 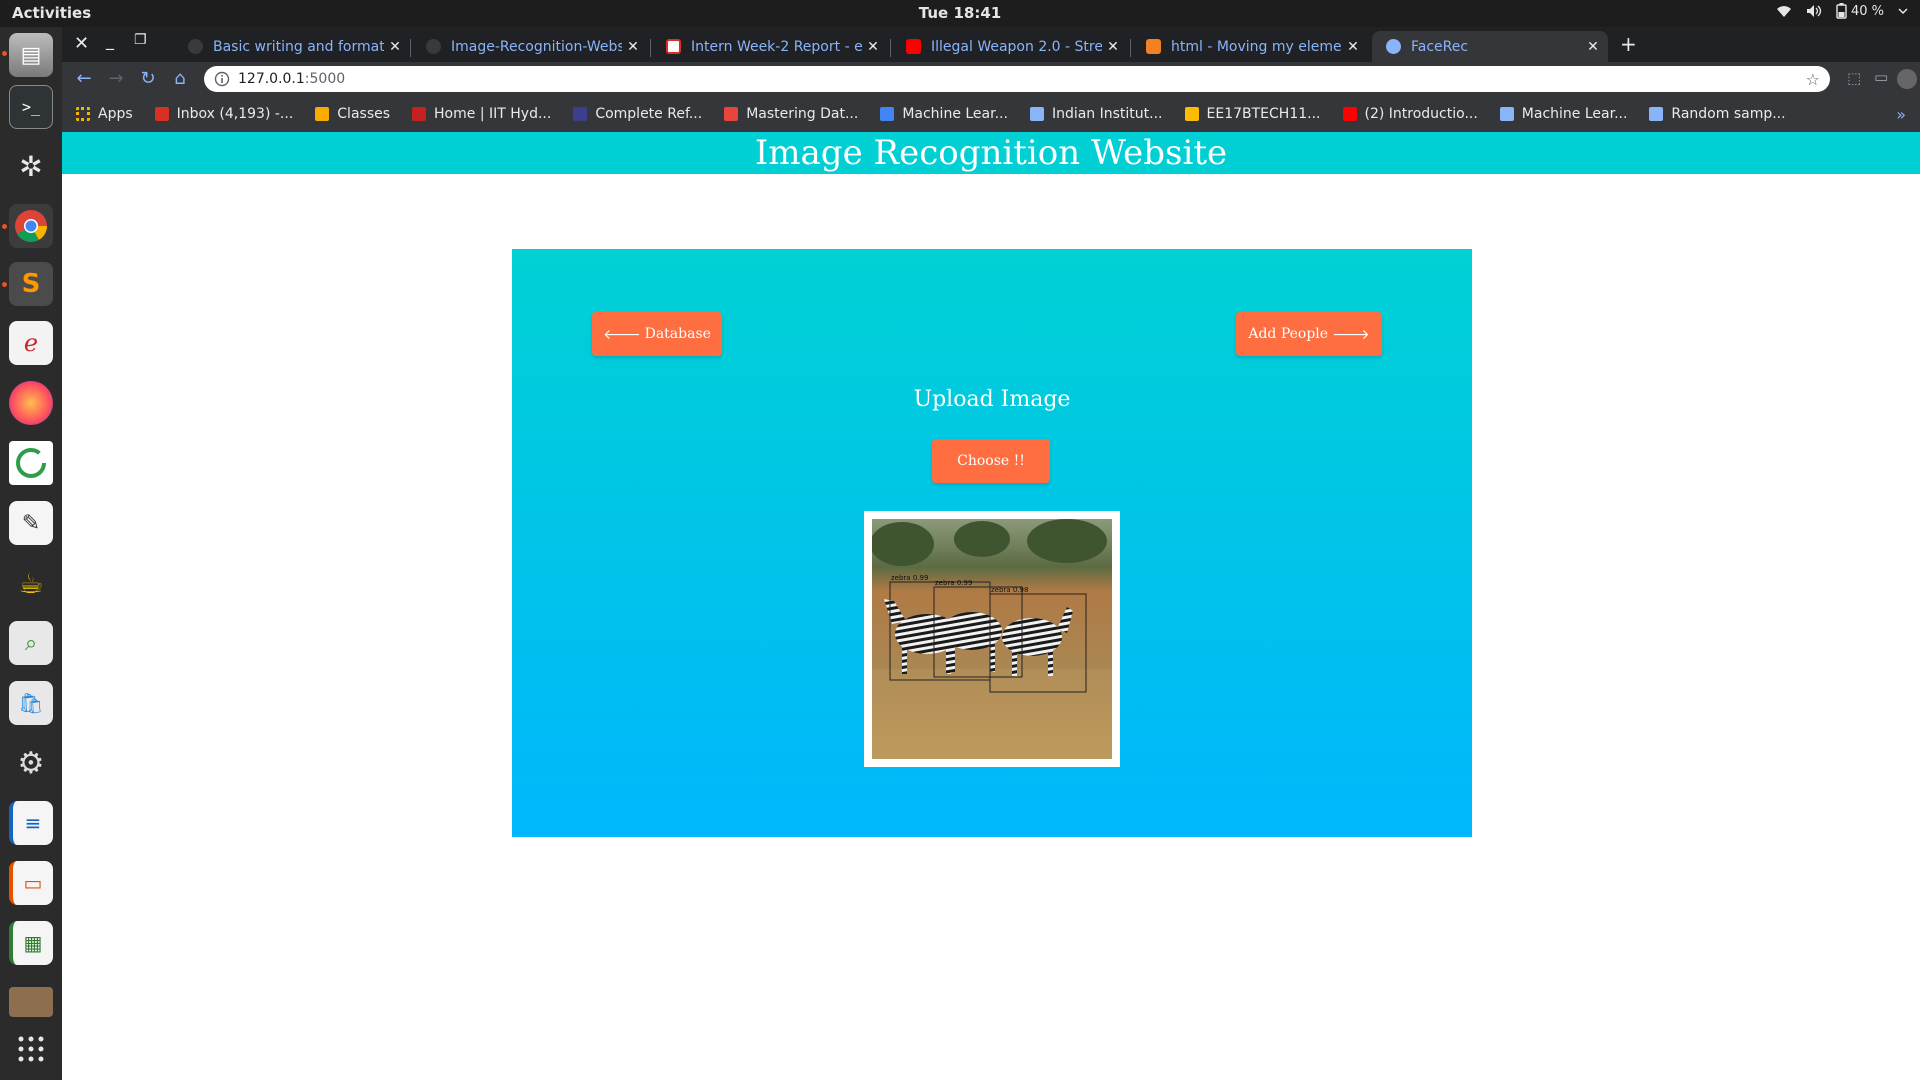 I want to click on image-viewer-app-icon: ⌕, so click(x=31, y=643).